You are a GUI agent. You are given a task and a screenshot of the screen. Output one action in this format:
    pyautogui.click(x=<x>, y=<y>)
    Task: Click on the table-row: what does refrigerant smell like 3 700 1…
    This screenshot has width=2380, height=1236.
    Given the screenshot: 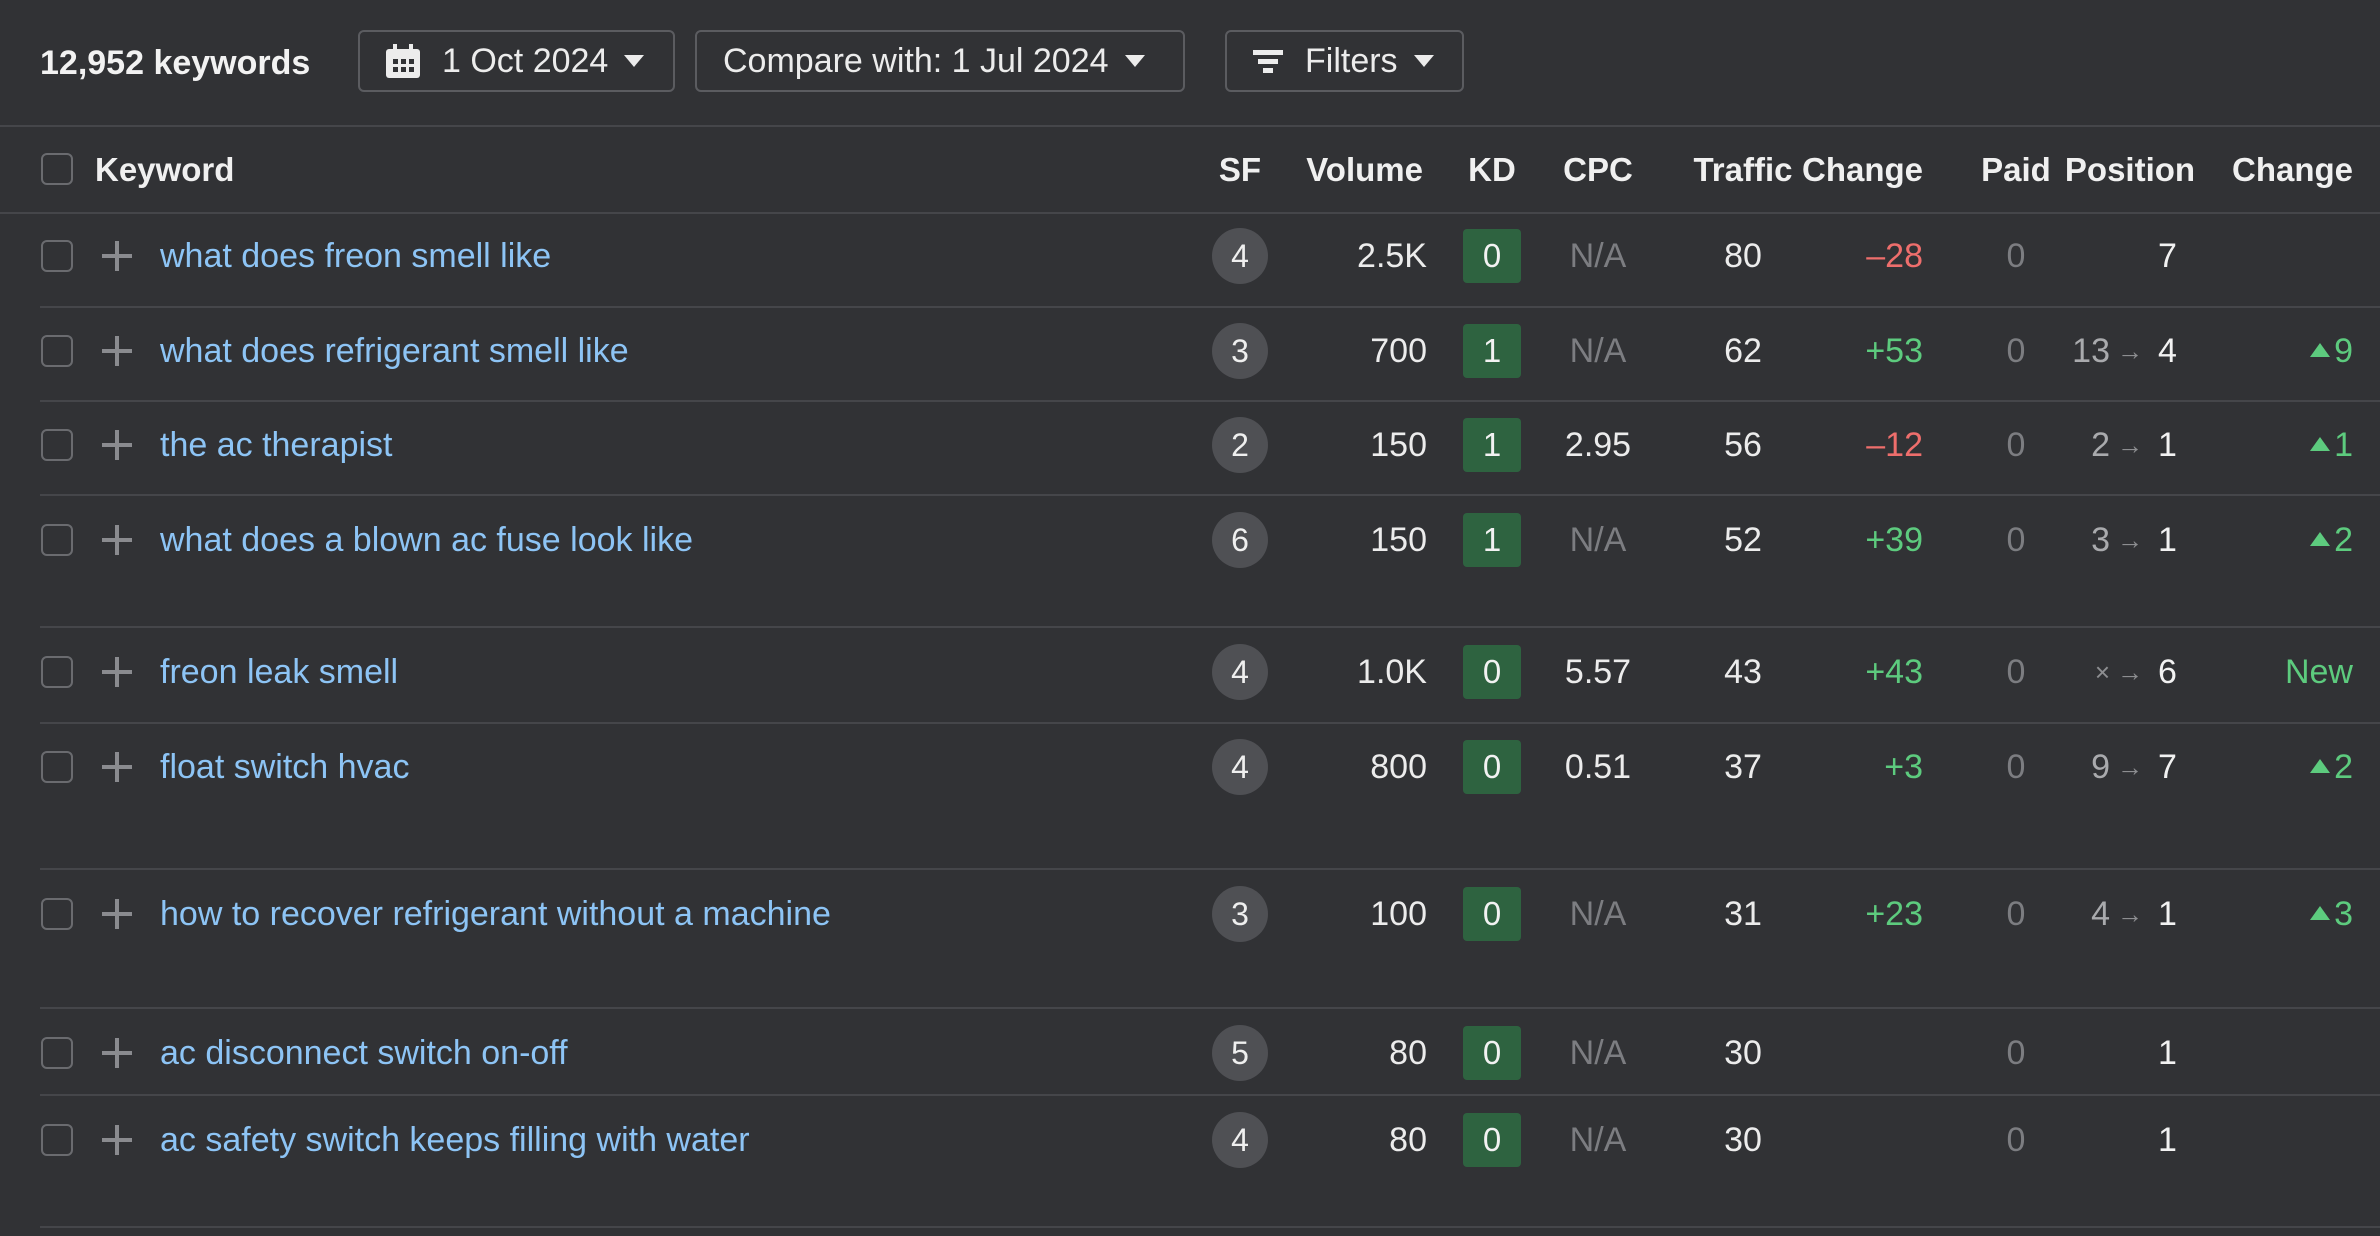 What is the action you would take?
    pyautogui.click(x=1210, y=355)
    